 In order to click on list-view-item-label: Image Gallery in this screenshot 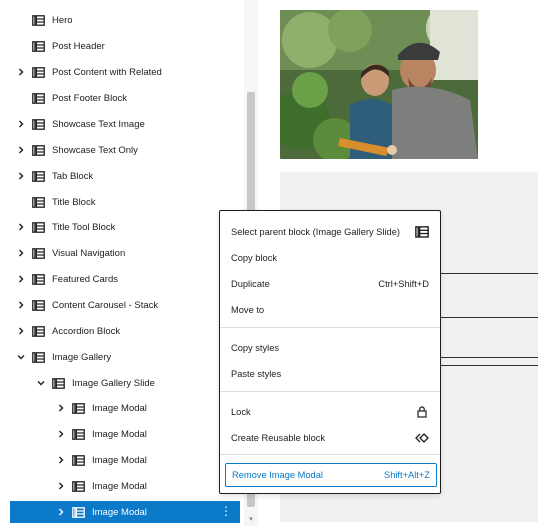, I will do `click(82, 357)`.